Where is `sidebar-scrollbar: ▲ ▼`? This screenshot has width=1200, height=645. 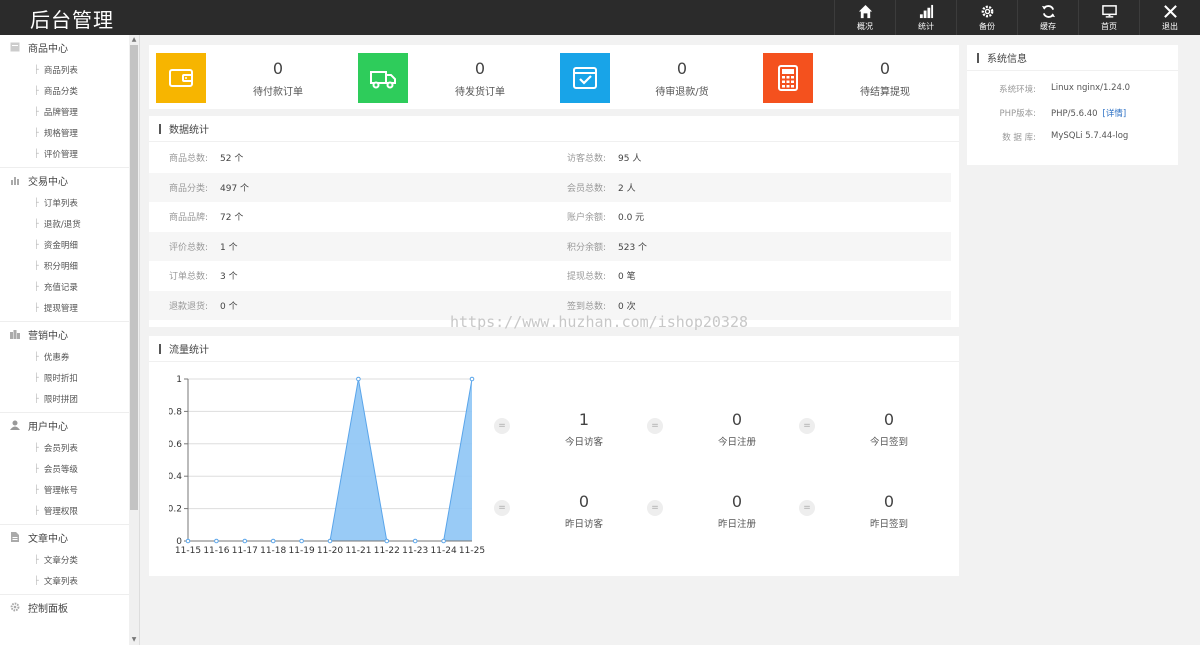
sidebar-scrollbar: ▲ ▼ is located at coordinates (134, 340).